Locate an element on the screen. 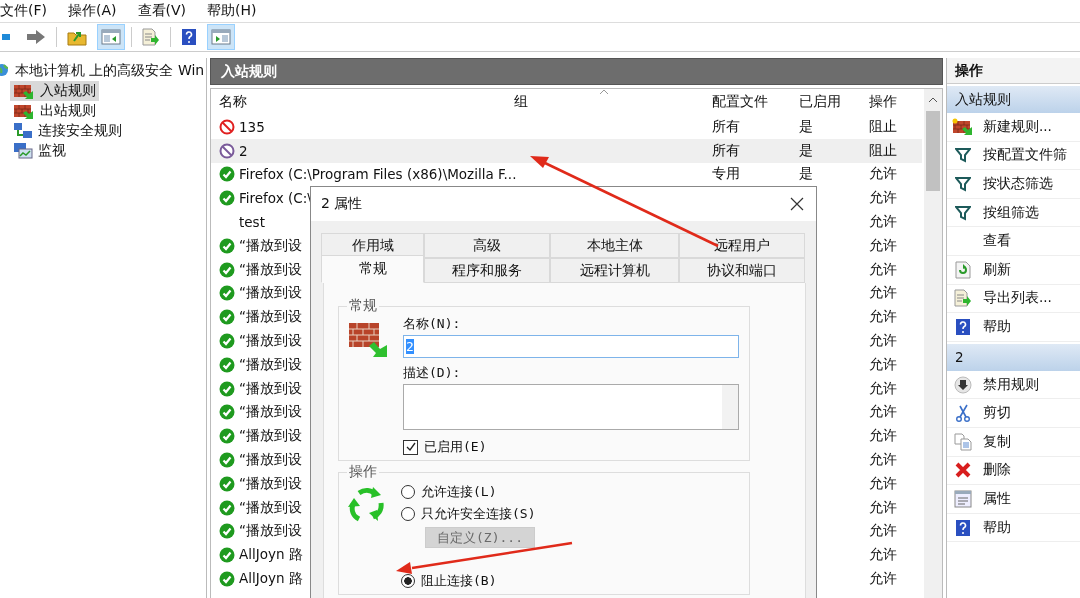 The height and width of the screenshot is (598, 1080). checkbox-label: 已启用(E) is located at coordinates (455, 447).